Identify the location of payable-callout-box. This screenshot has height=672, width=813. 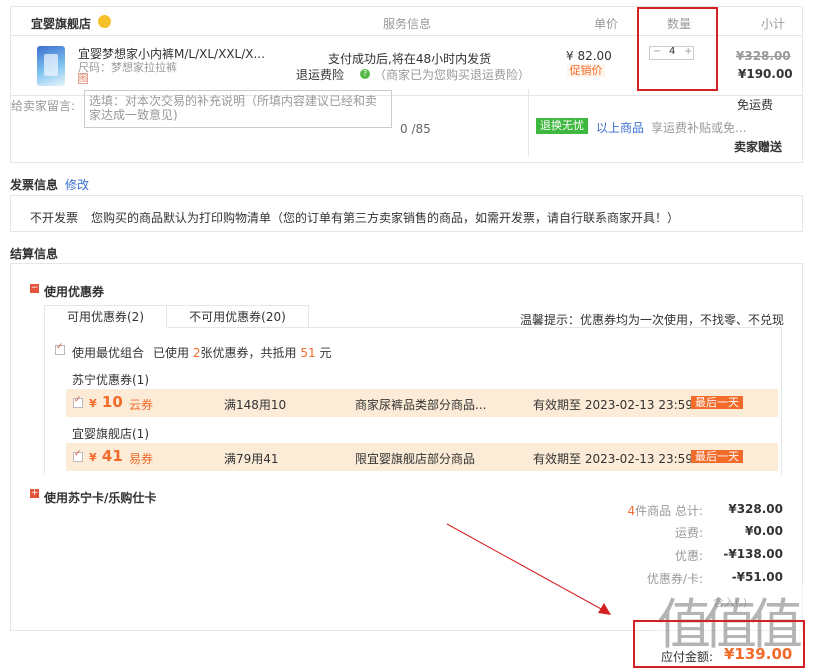
(719, 644).